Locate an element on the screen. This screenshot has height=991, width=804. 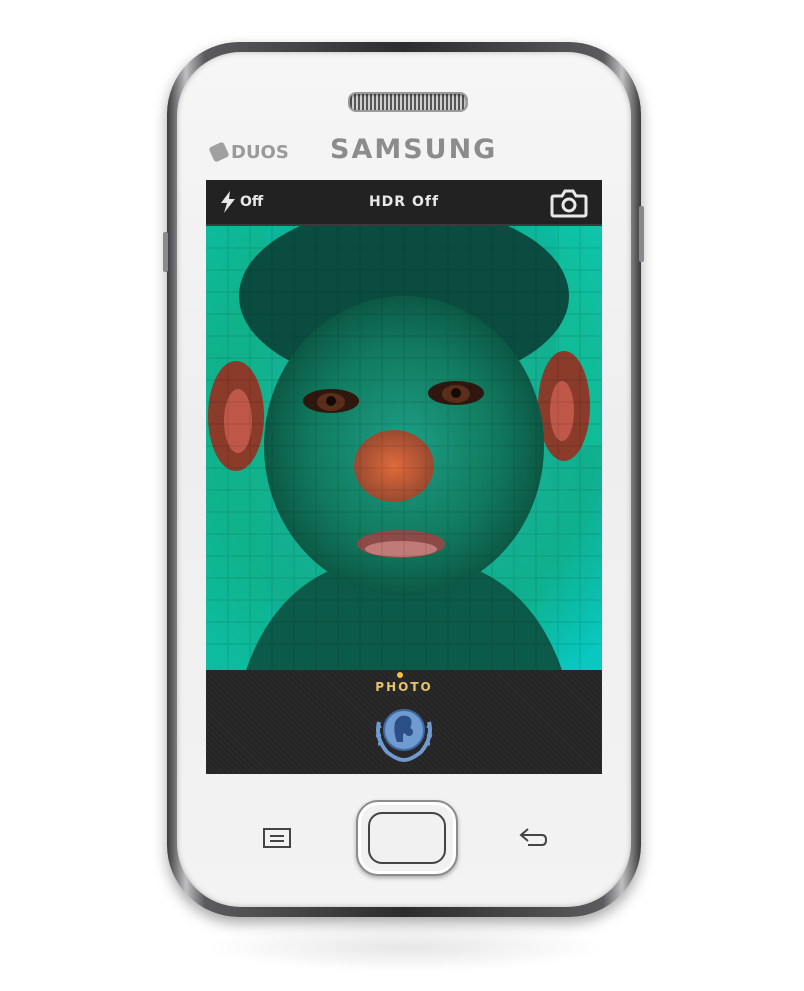
hdr-toggle: HDR Off is located at coordinates (404, 202).